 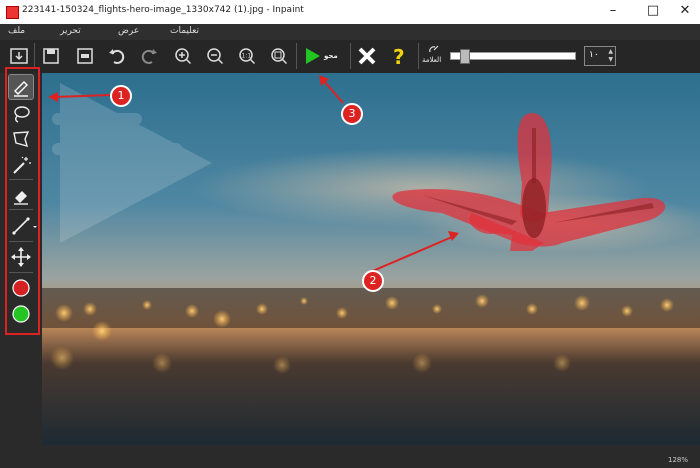 I want to click on green-color-swatch-icon, so click(x=21, y=314).